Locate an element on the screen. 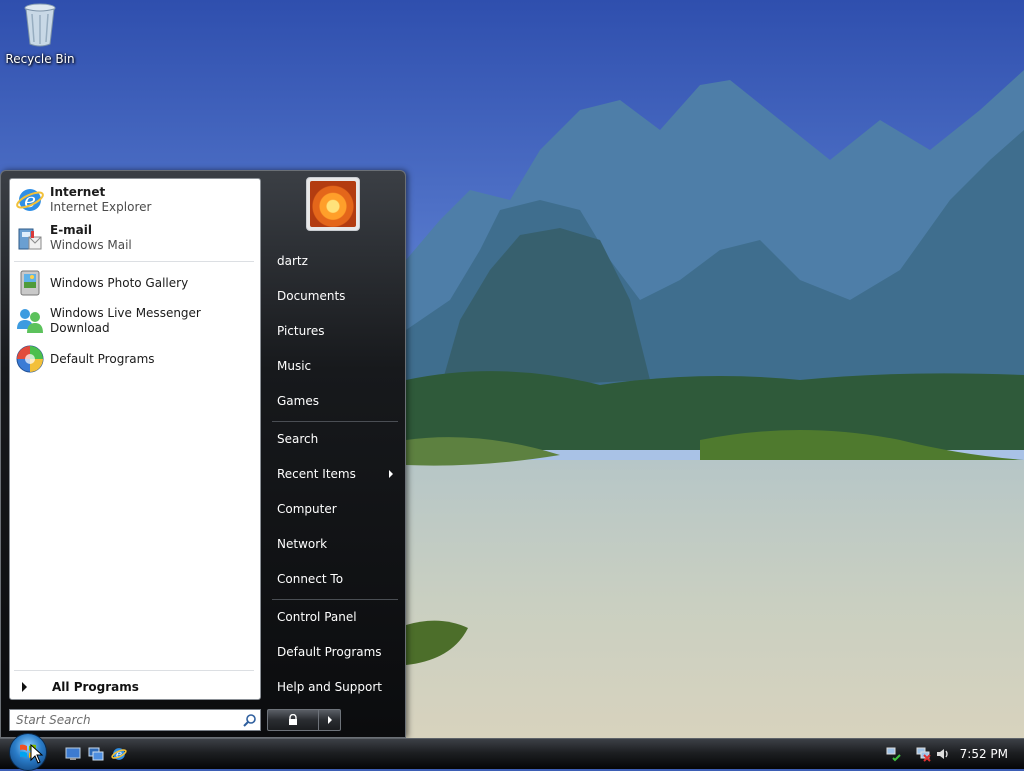 This screenshot has height=771, width=1024. menu-default-programs: Default Programs is located at coordinates (338, 652).